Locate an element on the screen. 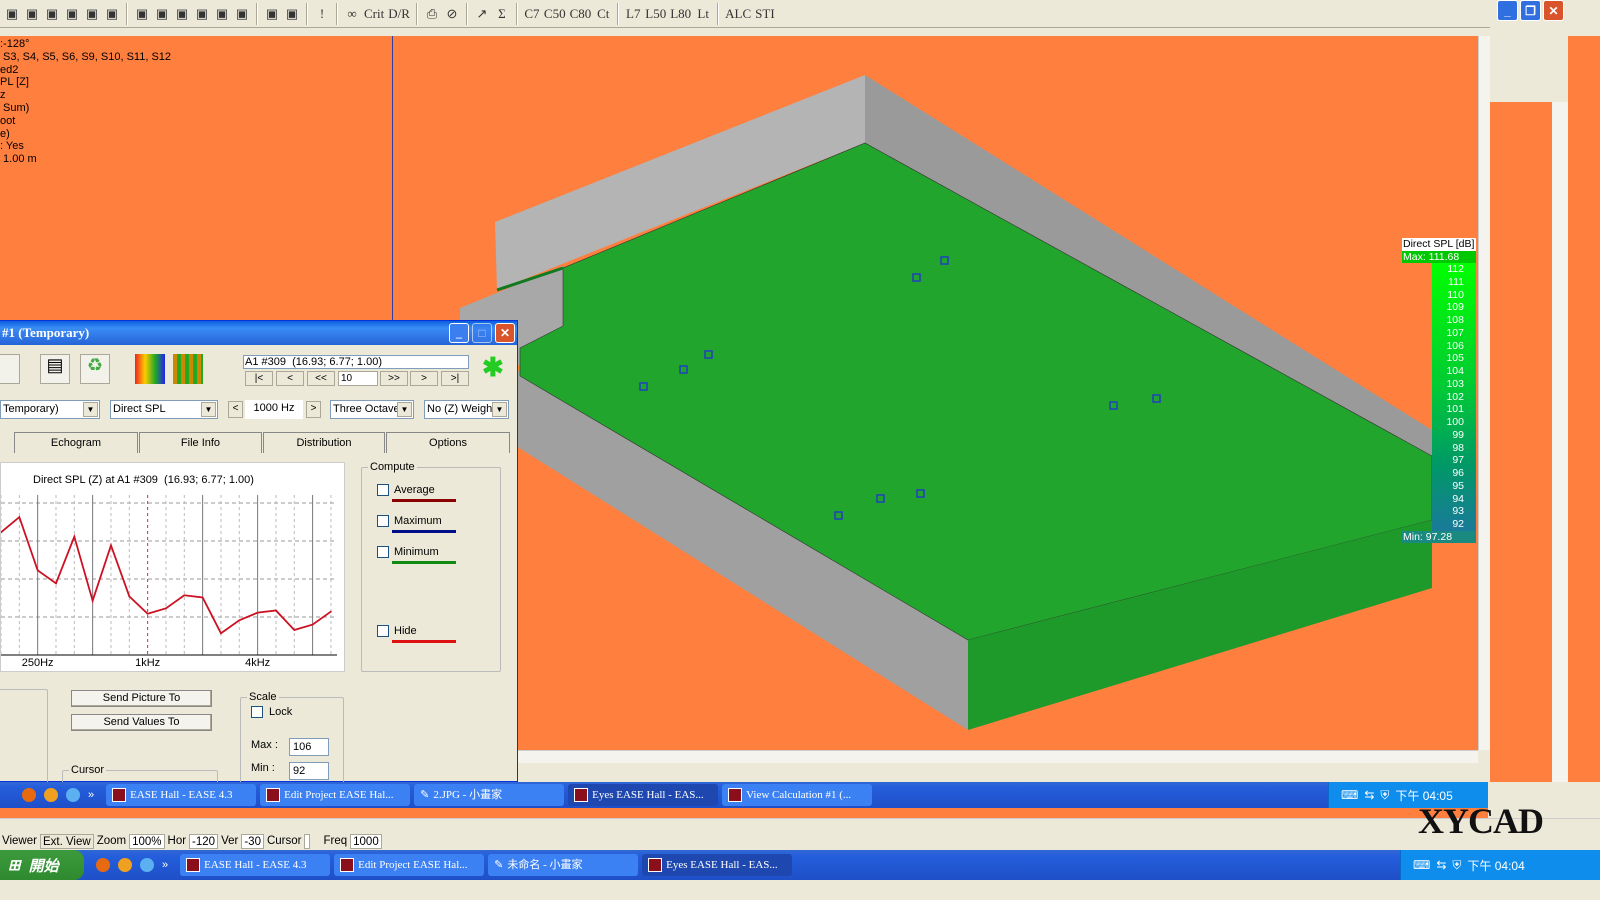 The width and height of the screenshot is (1600, 900). toolbar-button: L80 is located at coordinates (680, 14).